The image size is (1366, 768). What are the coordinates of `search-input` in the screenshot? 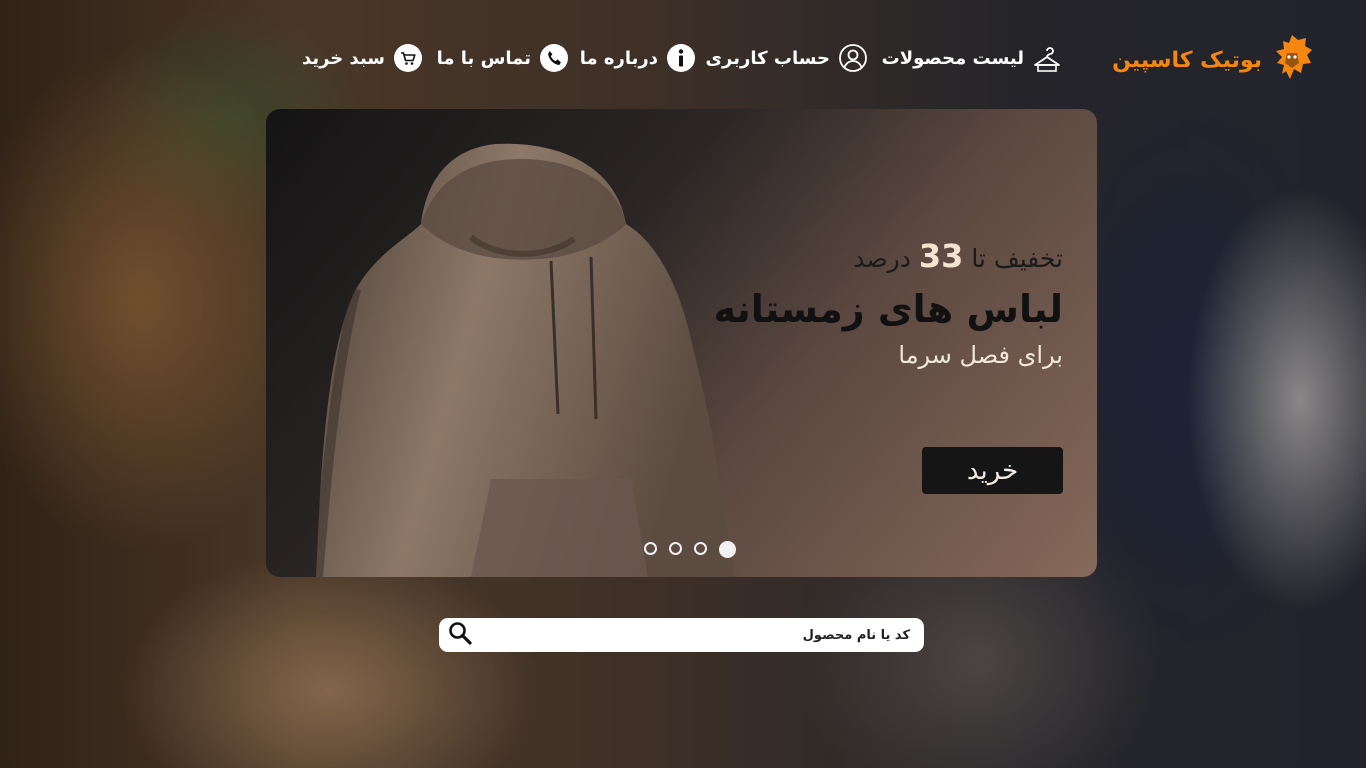 It's located at (692, 635).